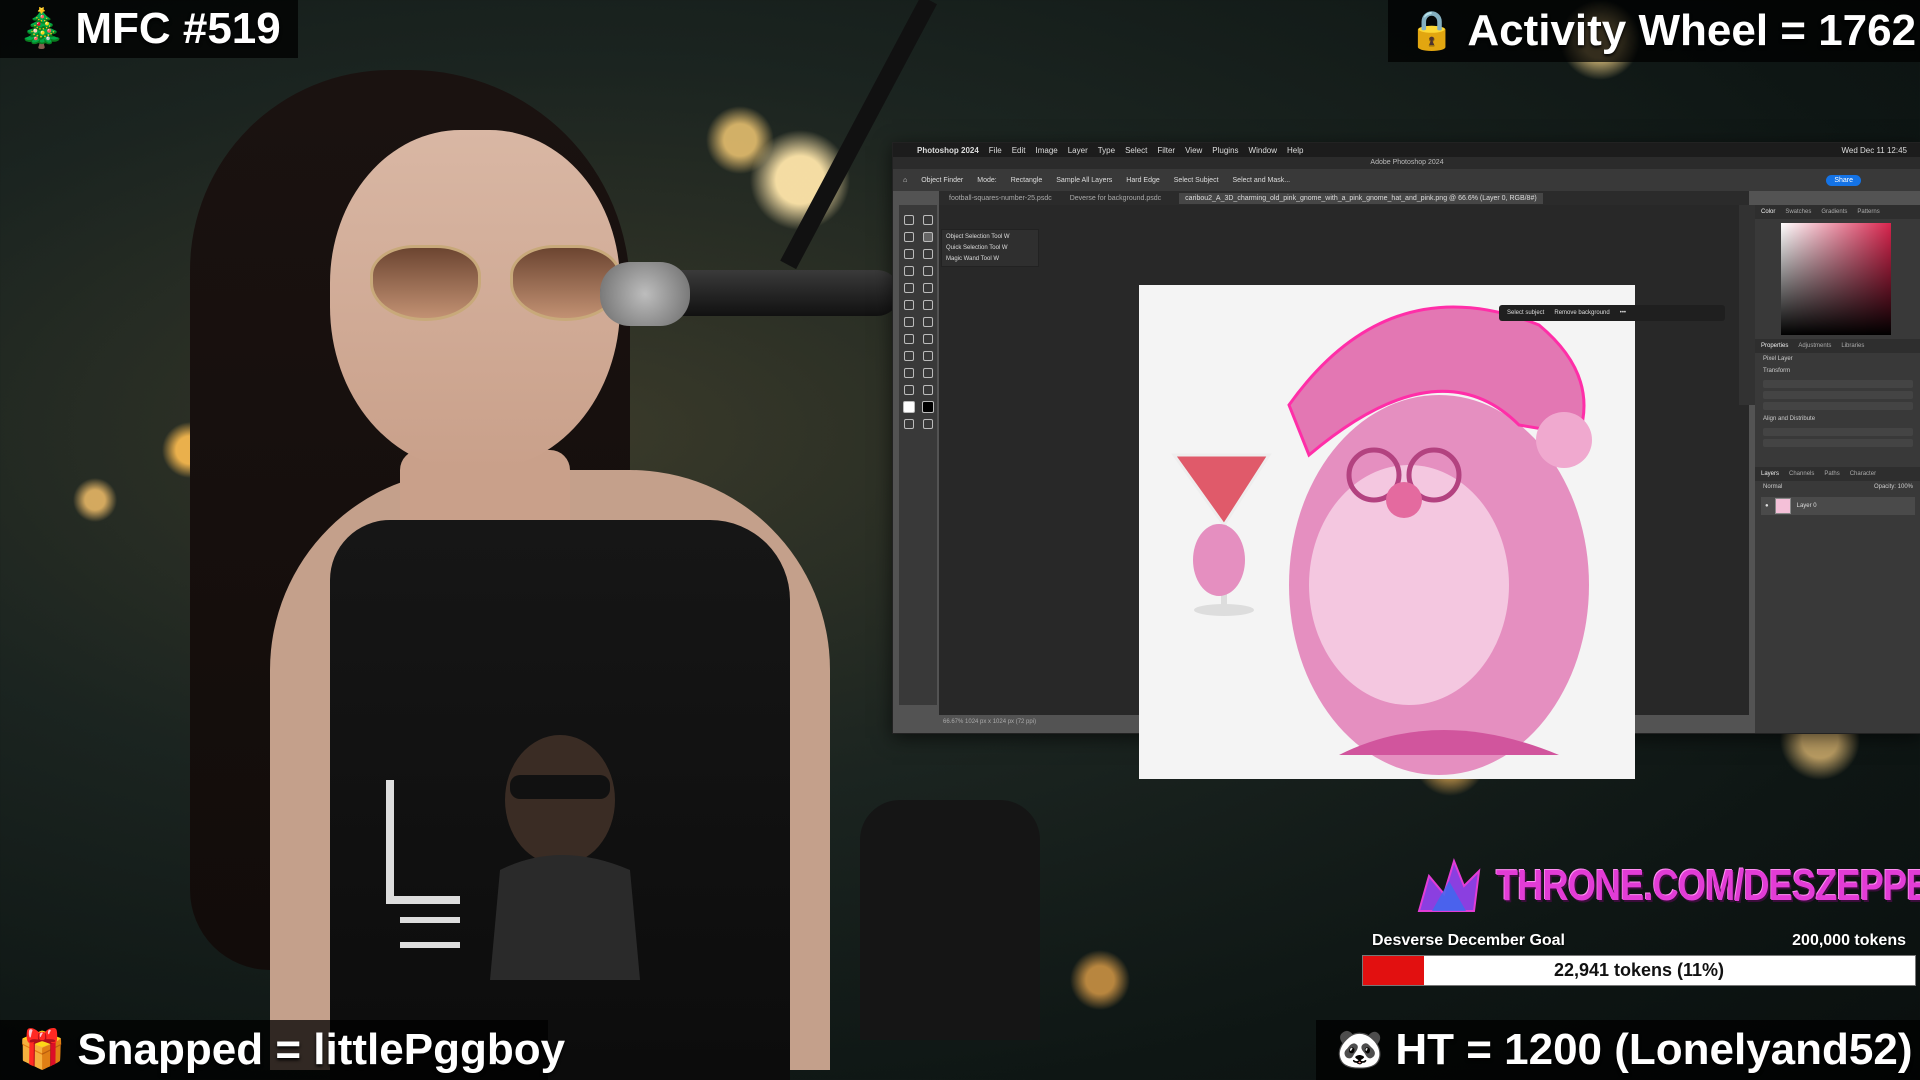  I want to click on tab-color: Color, so click(1768, 212).